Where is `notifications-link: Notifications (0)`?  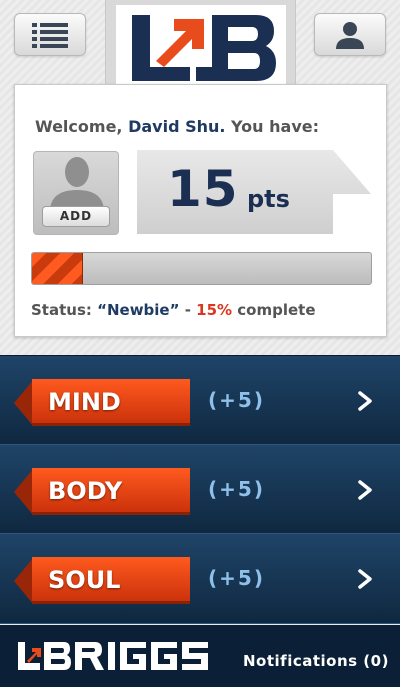
notifications-link: Notifications (0) is located at coordinates (316, 656).